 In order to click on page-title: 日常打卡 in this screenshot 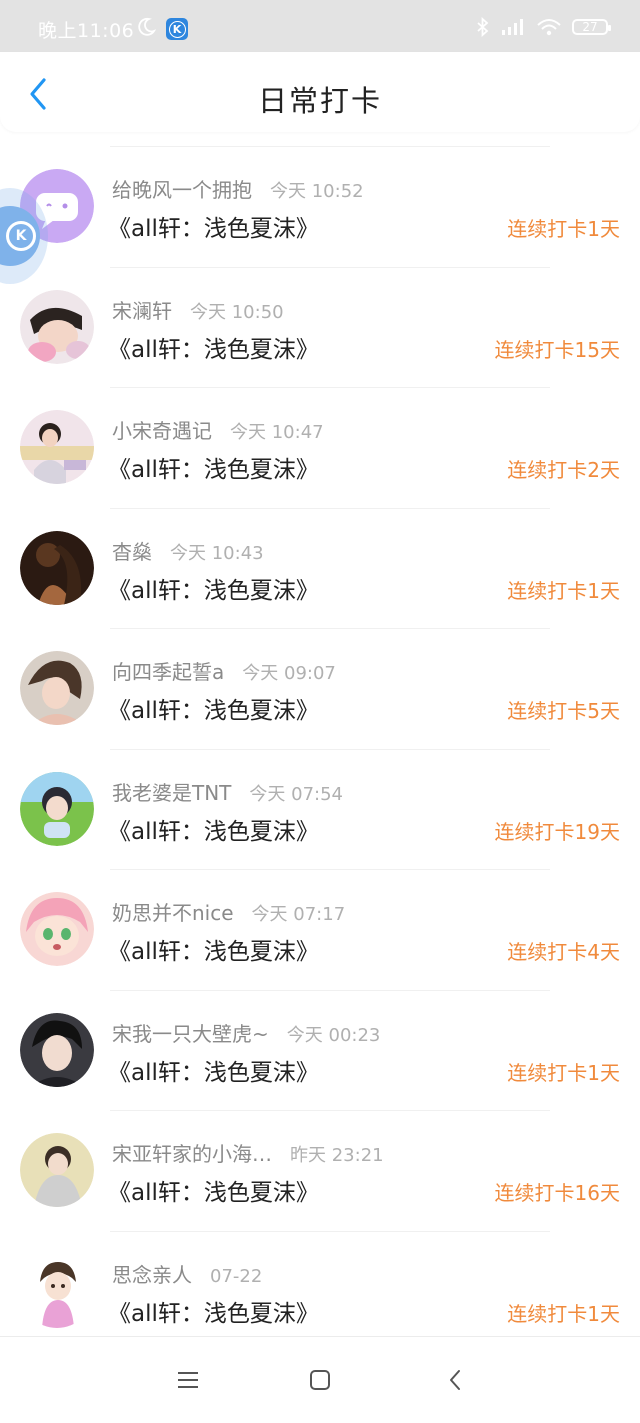, I will do `click(319, 101)`.